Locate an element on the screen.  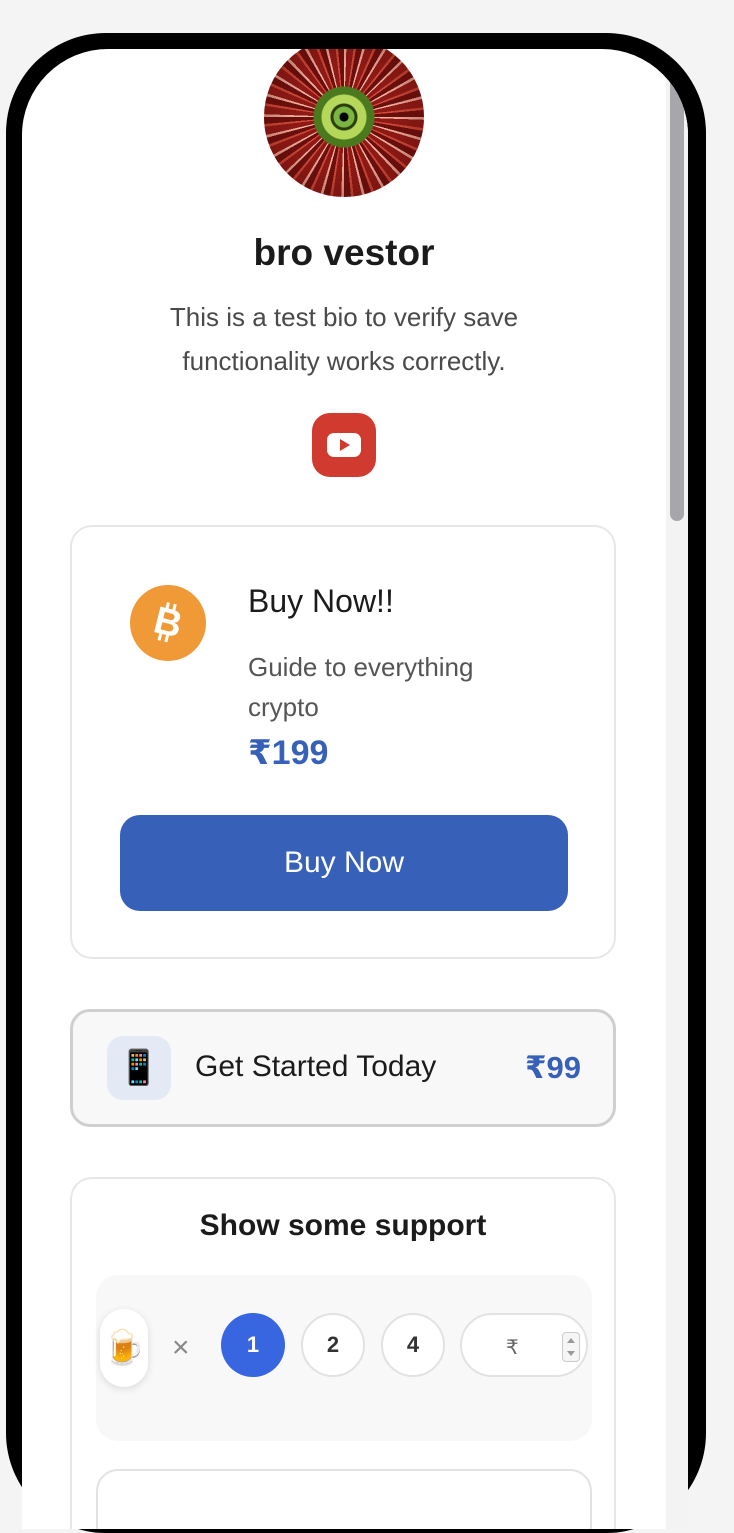
rupee-symbol: ₹ is located at coordinates (512, 1348).